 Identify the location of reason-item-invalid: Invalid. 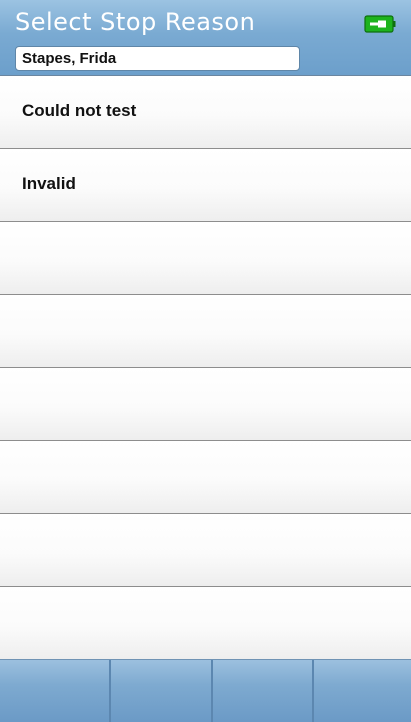
(205, 185).